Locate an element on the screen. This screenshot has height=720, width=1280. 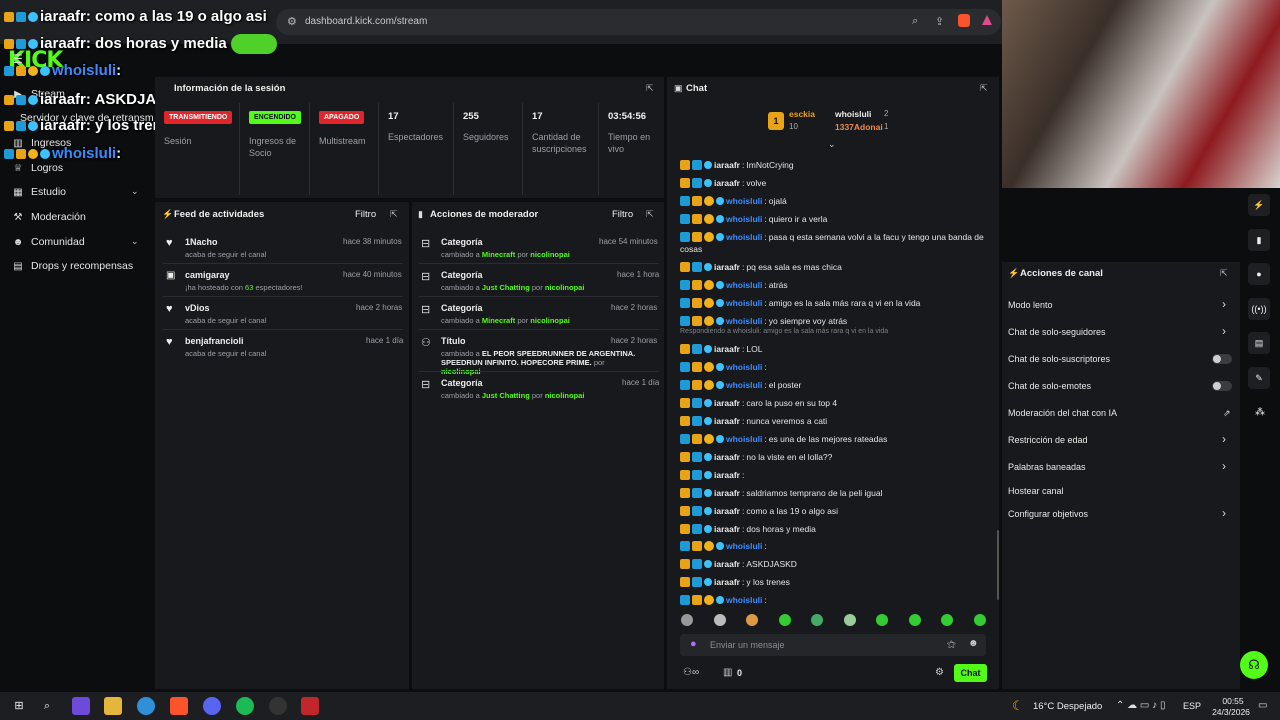
quick-actions-icon: ⚡ is located at coordinates (1259, 205).